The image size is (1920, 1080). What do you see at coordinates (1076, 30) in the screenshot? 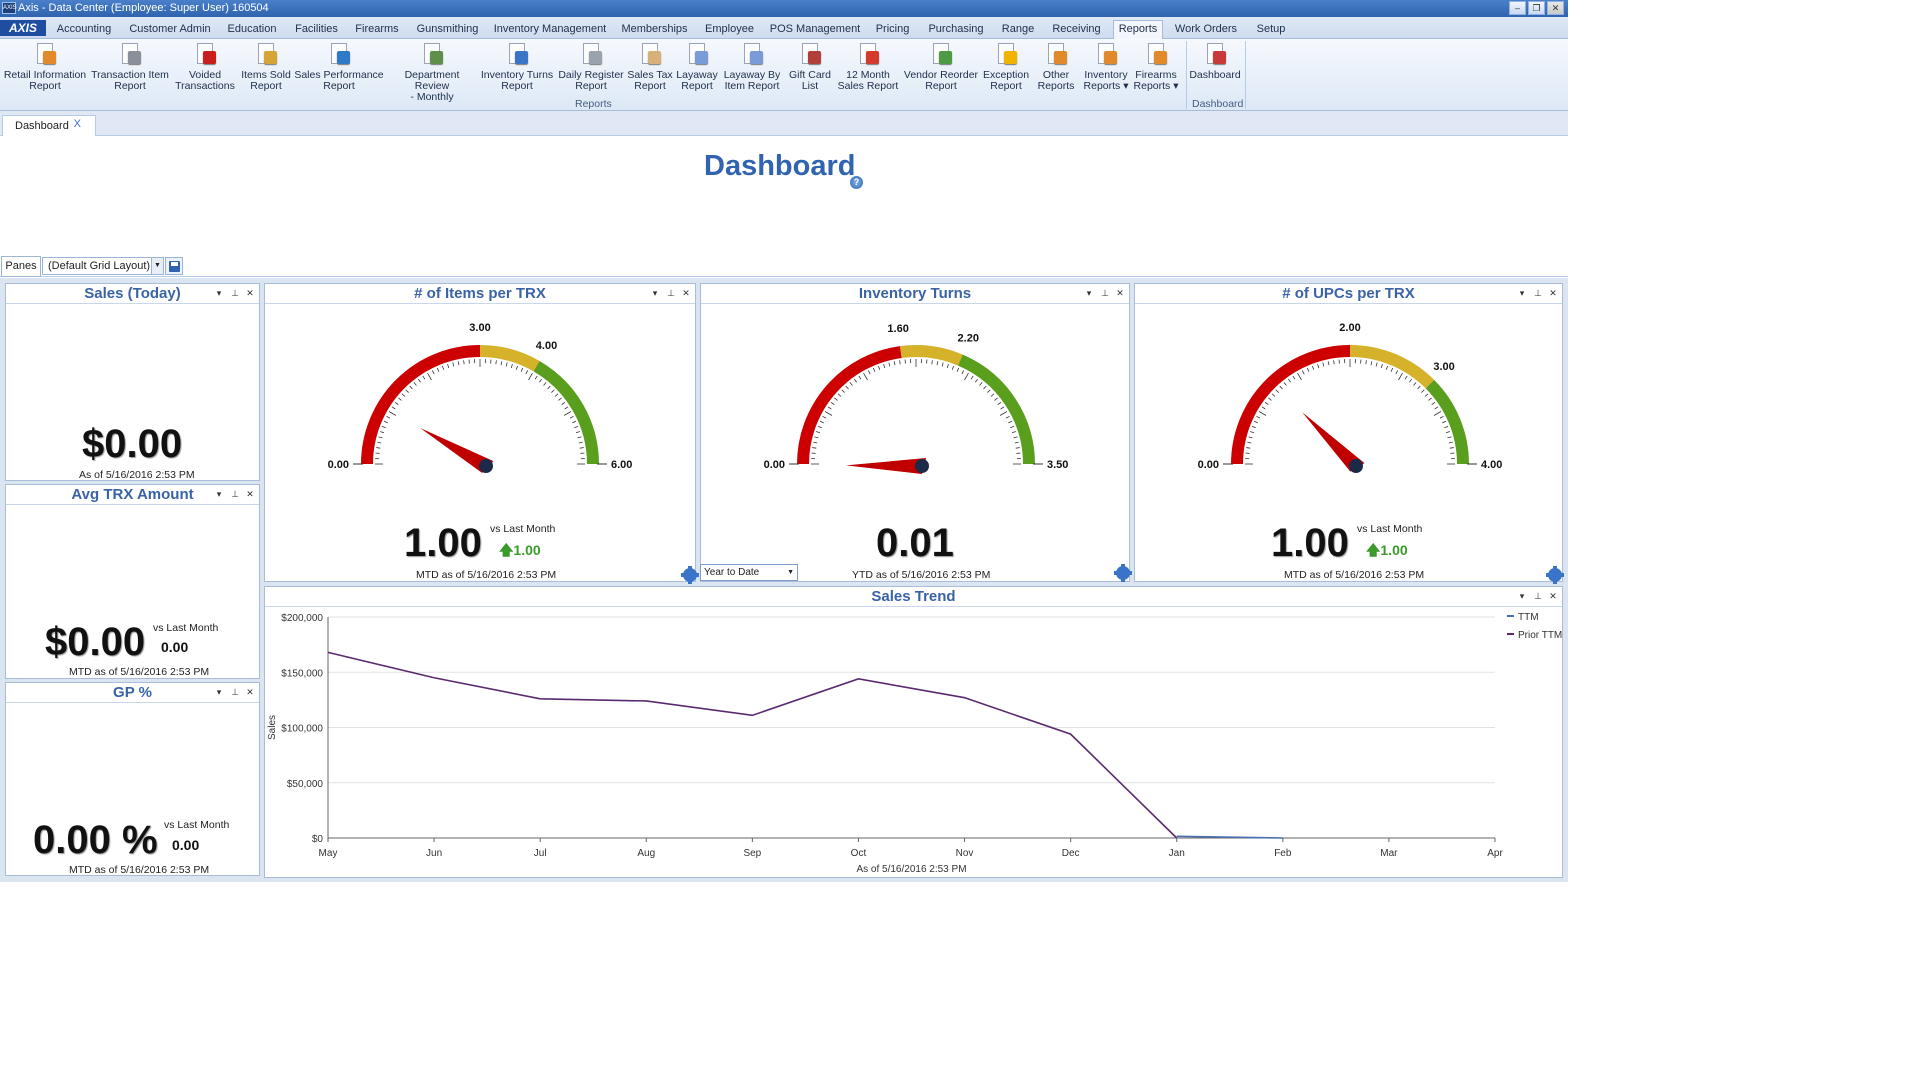
I see `menu-tab-receiving: Receiving` at bounding box center [1076, 30].